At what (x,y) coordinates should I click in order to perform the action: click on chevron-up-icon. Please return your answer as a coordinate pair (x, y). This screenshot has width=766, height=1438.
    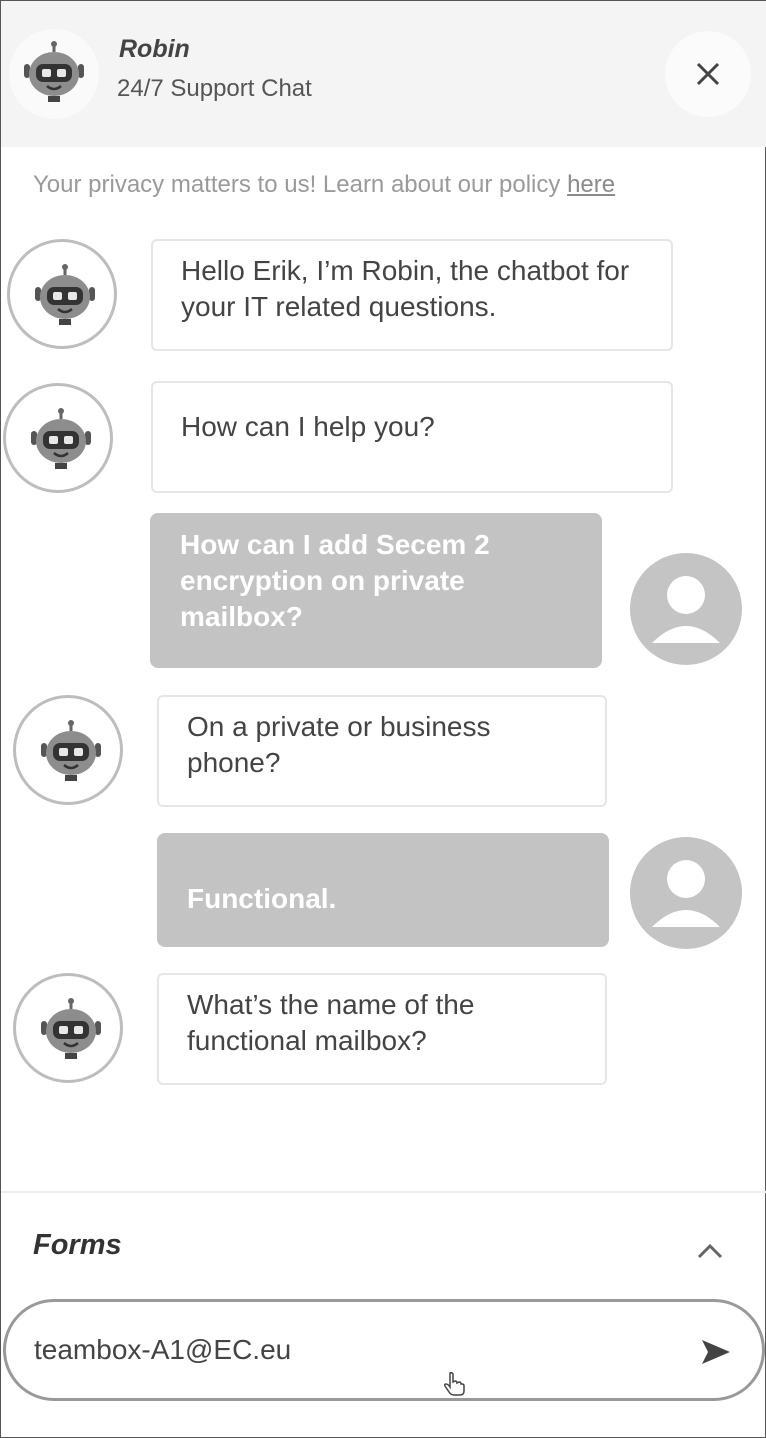
    Looking at the image, I should click on (710, 1251).